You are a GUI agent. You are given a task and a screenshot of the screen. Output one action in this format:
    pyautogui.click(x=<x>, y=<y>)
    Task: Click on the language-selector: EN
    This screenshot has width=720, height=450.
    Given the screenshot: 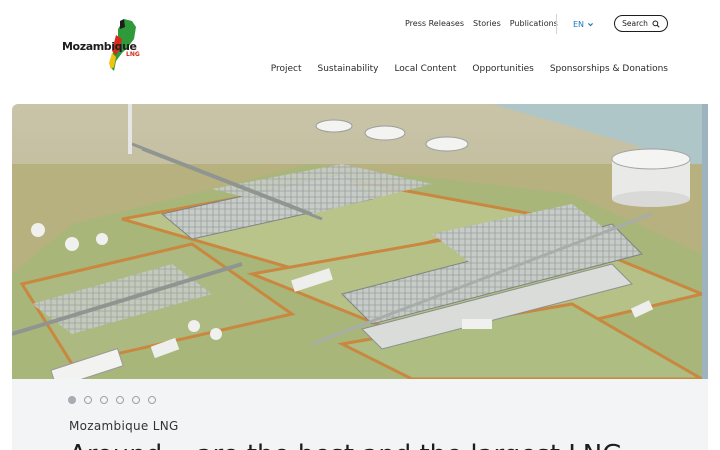 What is the action you would take?
    pyautogui.click(x=583, y=24)
    